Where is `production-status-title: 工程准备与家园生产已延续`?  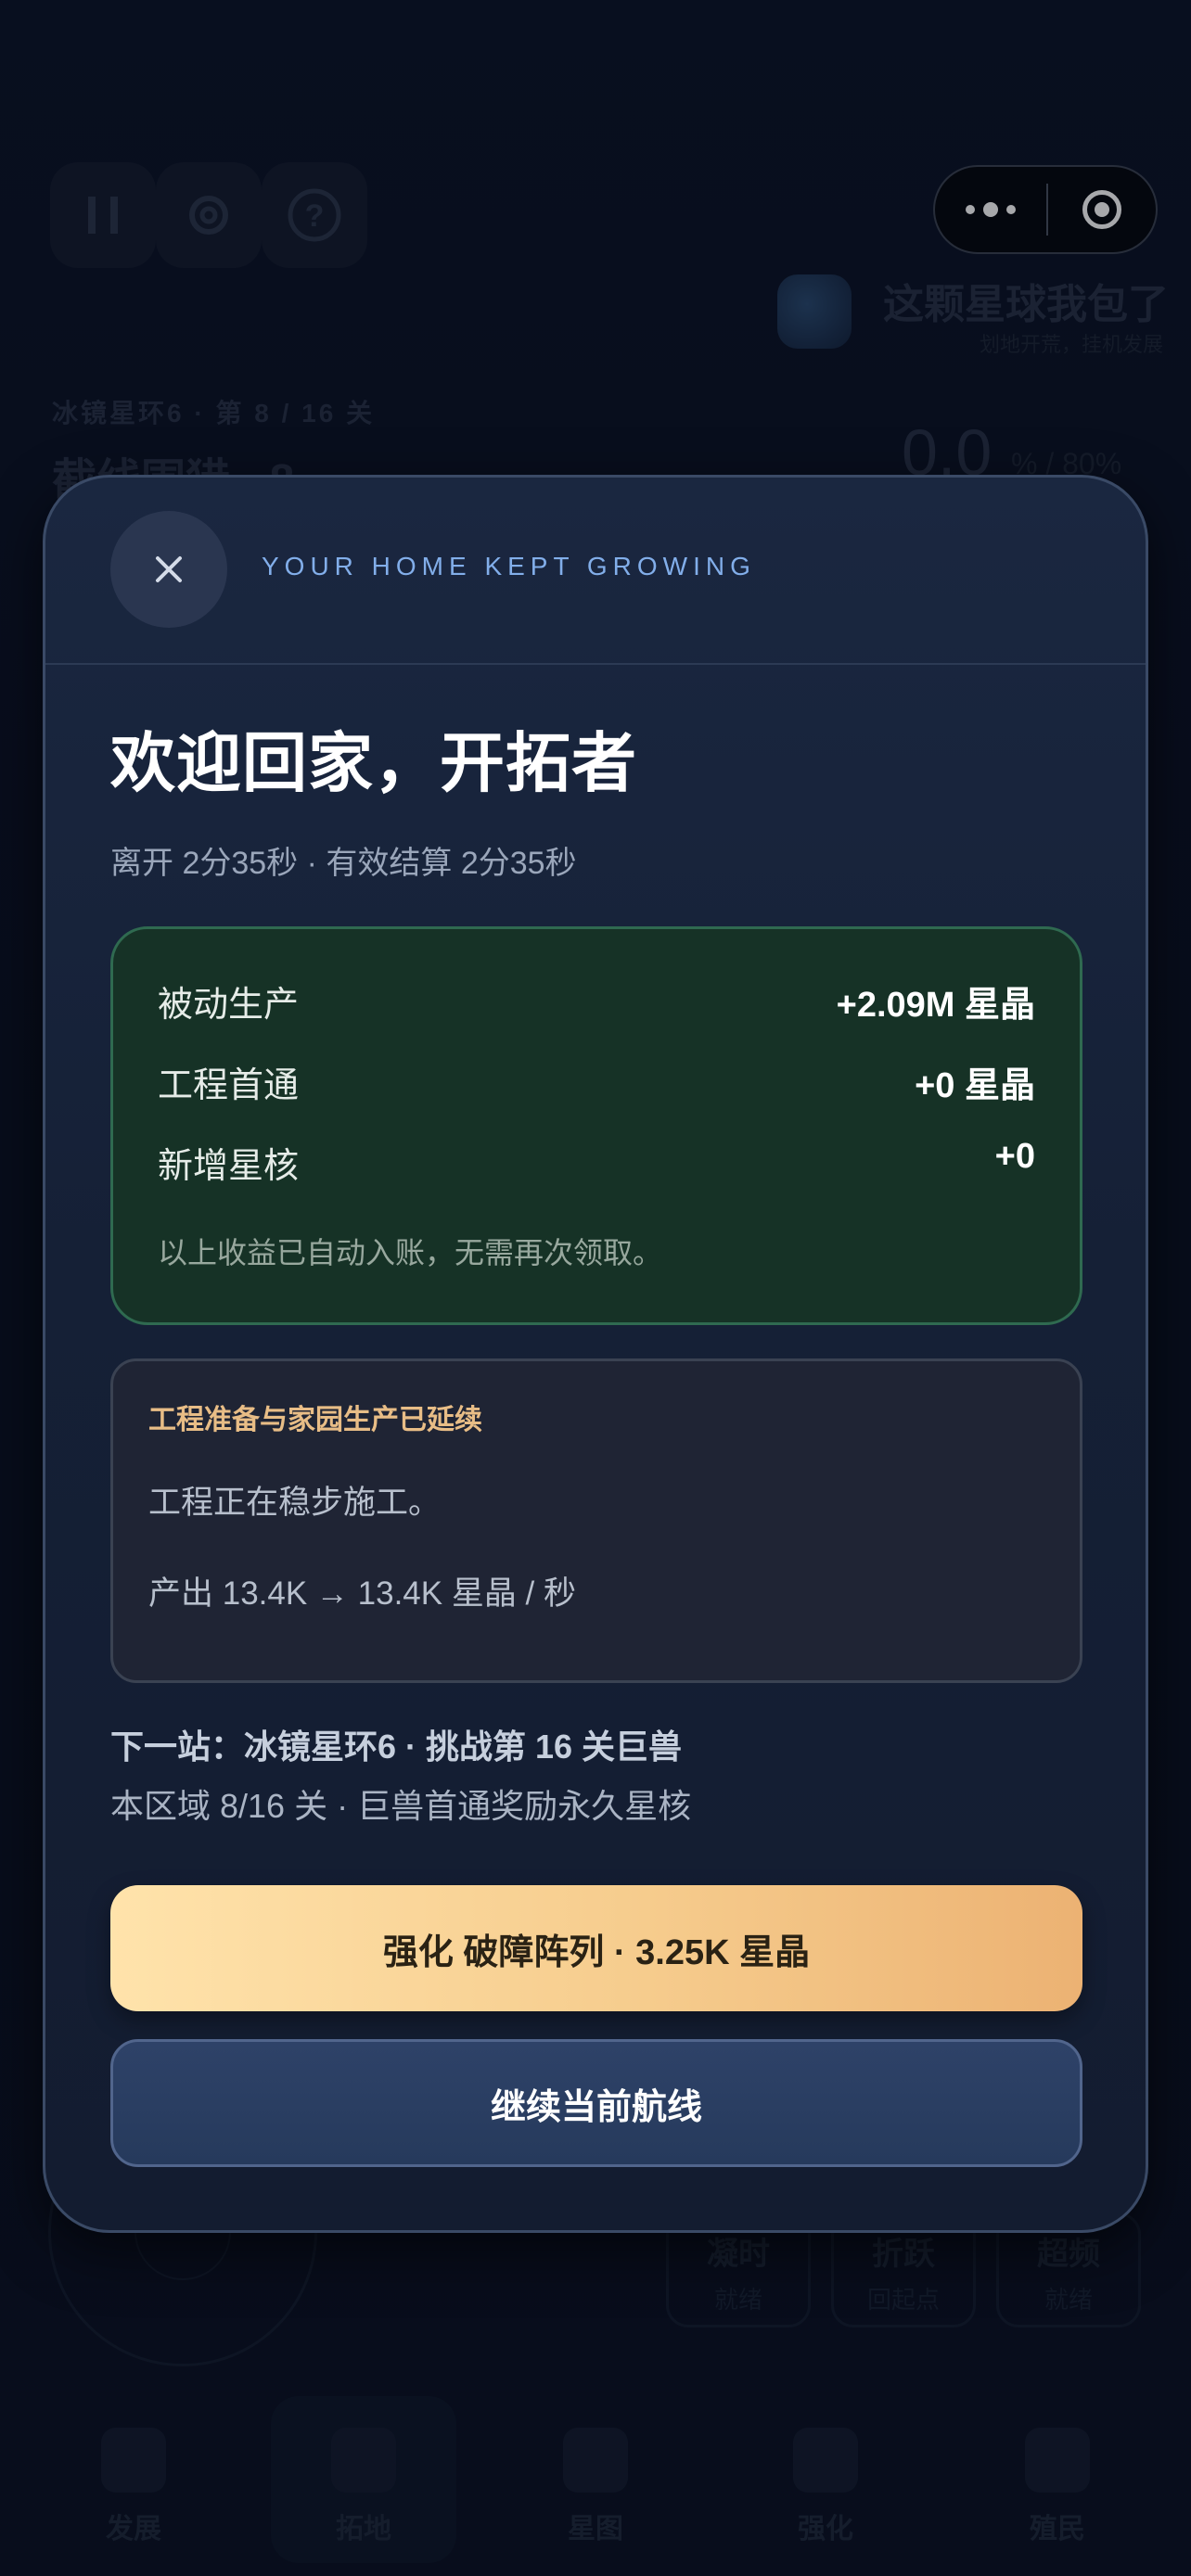 production-status-title: 工程准备与家园生产已延续 is located at coordinates (315, 1420).